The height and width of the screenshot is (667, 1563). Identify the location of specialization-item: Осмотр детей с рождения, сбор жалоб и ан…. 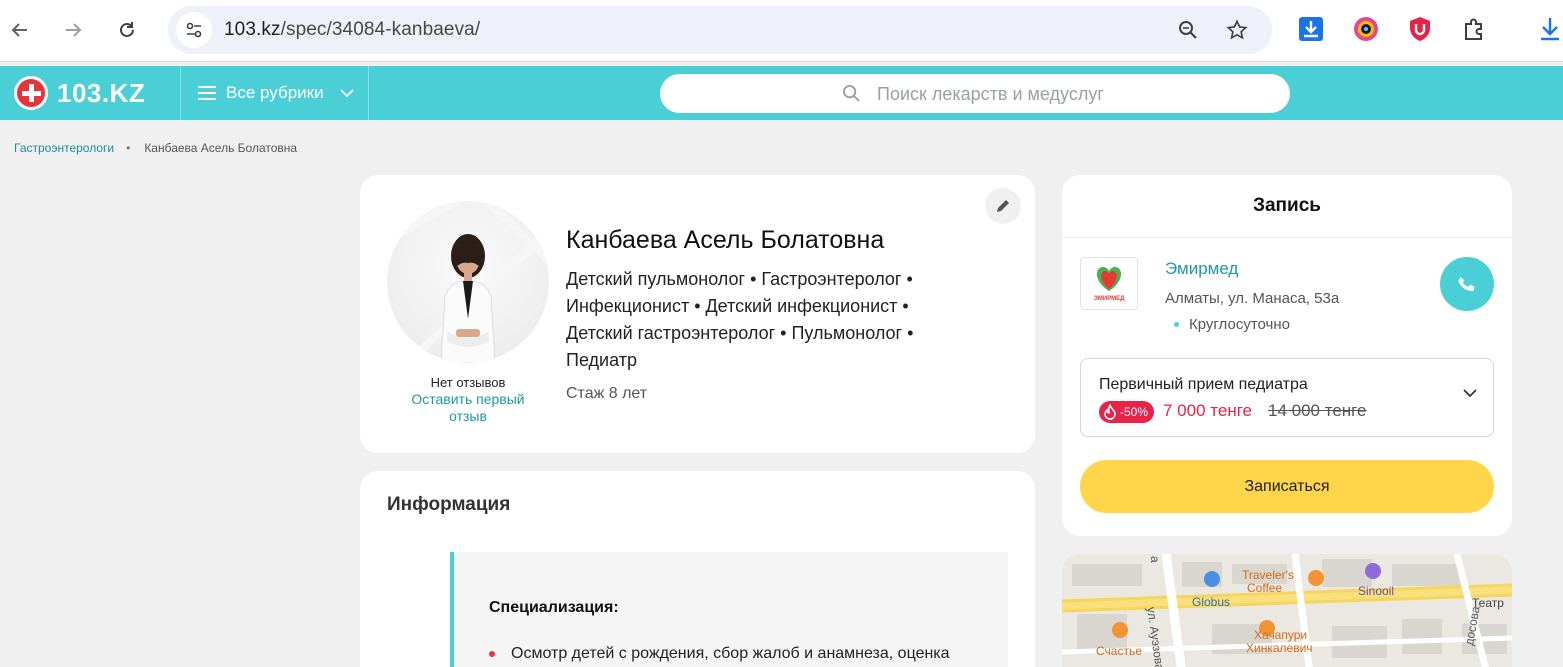
(730, 653).